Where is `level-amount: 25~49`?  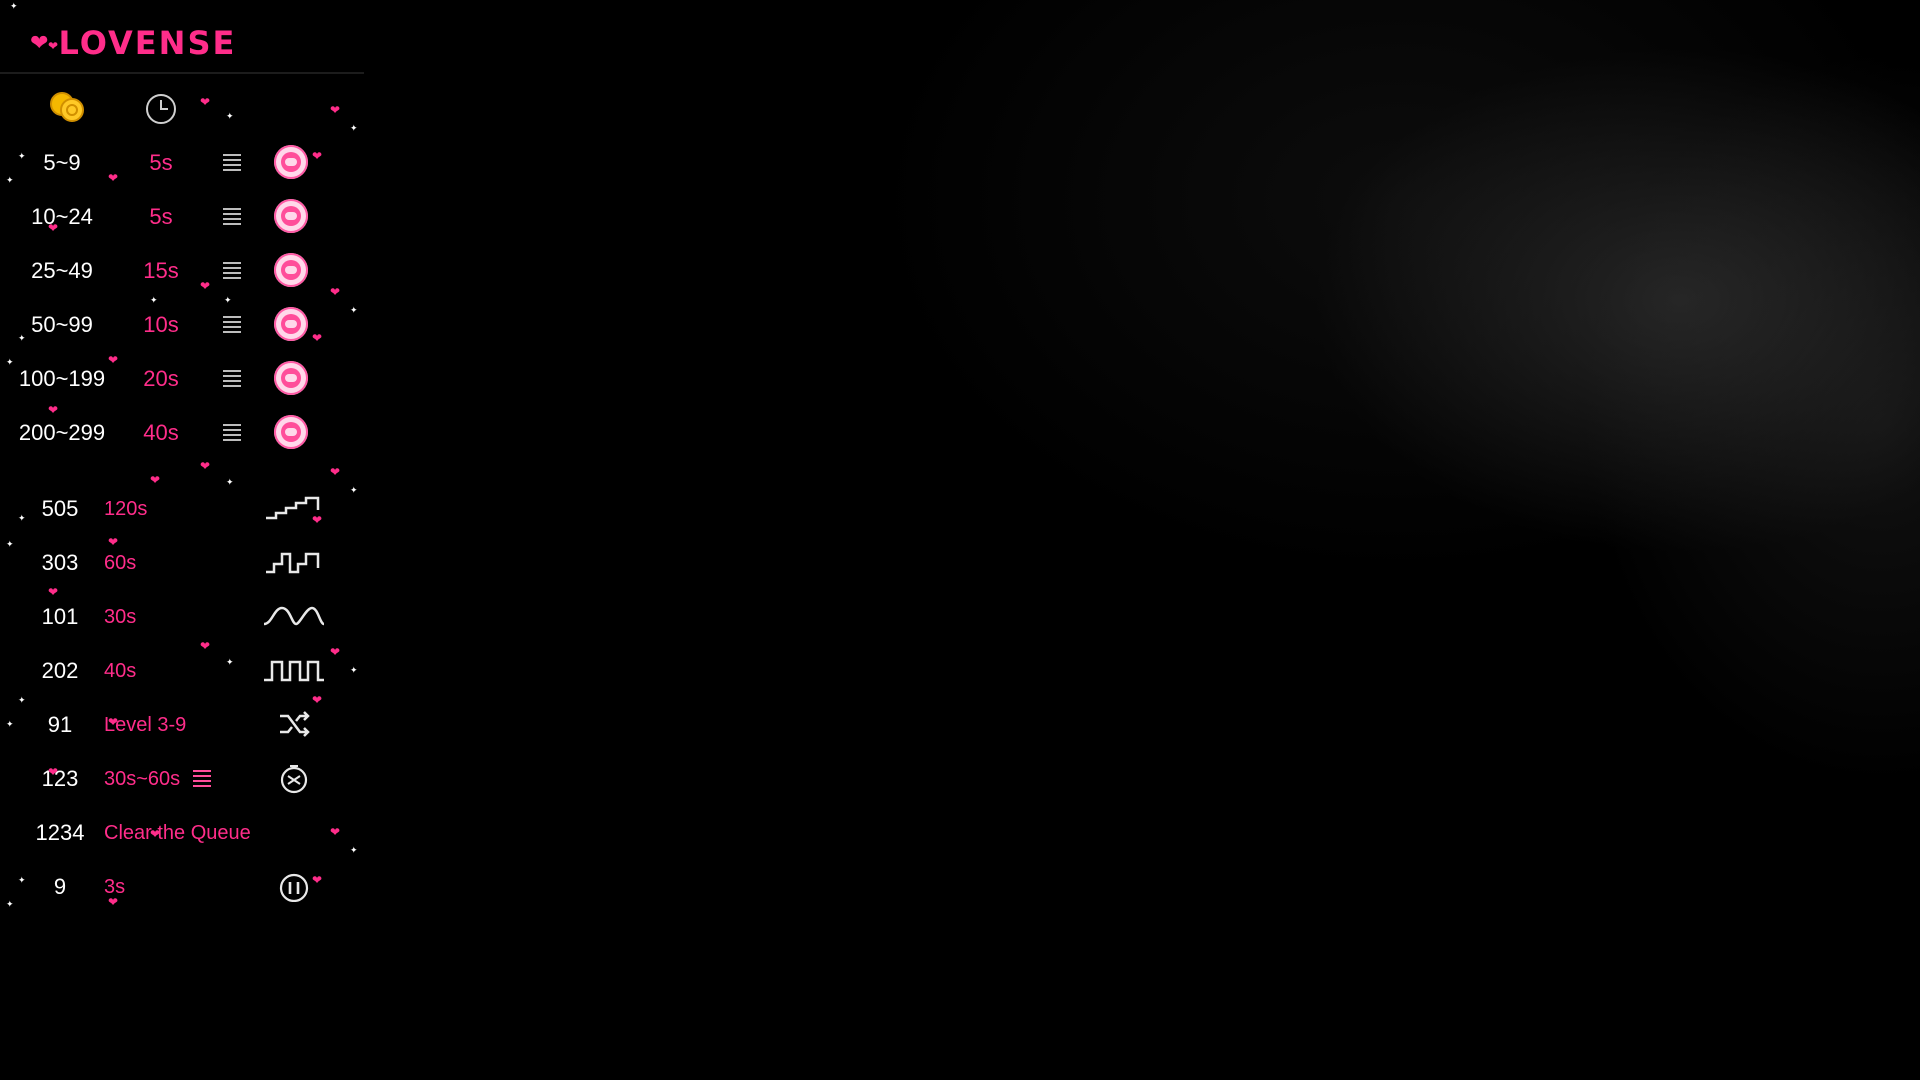
level-amount: 25~49 is located at coordinates (62, 270).